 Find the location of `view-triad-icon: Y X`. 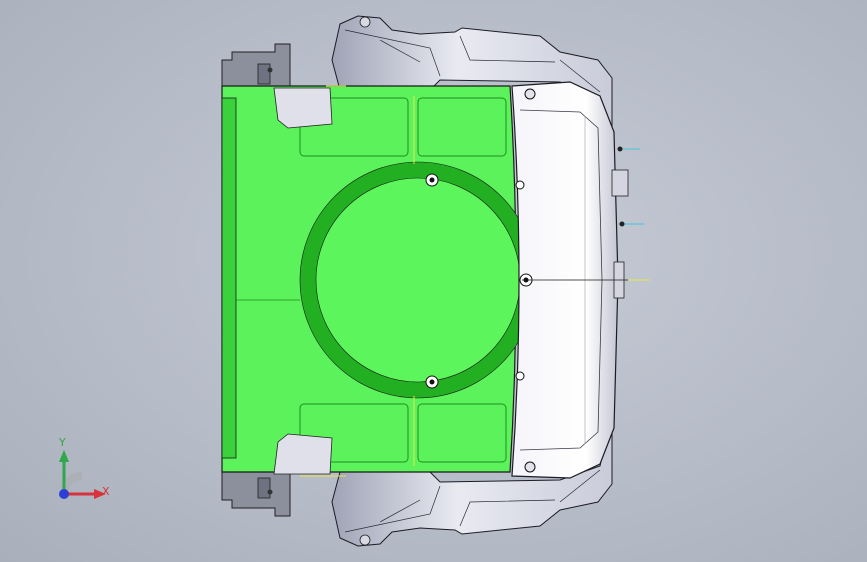

view-triad-icon: Y X is located at coordinates (80, 476).